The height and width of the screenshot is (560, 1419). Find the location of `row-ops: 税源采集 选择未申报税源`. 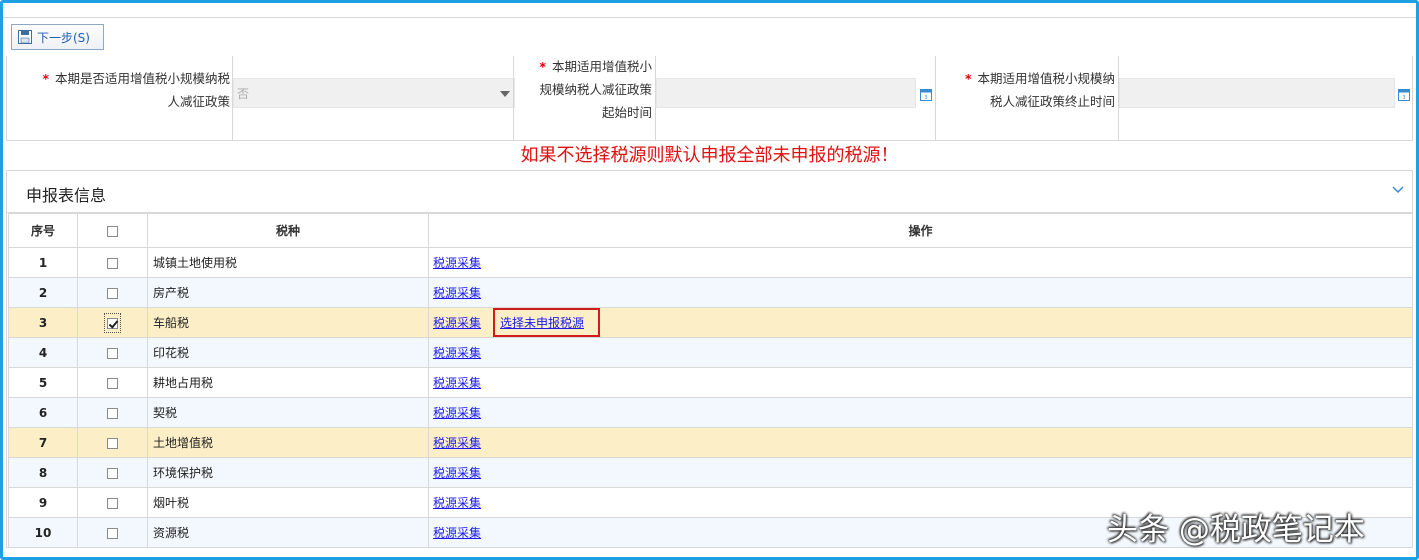

row-ops: 税源采集 选择未申报税源 is located at coordinates (920, 322).